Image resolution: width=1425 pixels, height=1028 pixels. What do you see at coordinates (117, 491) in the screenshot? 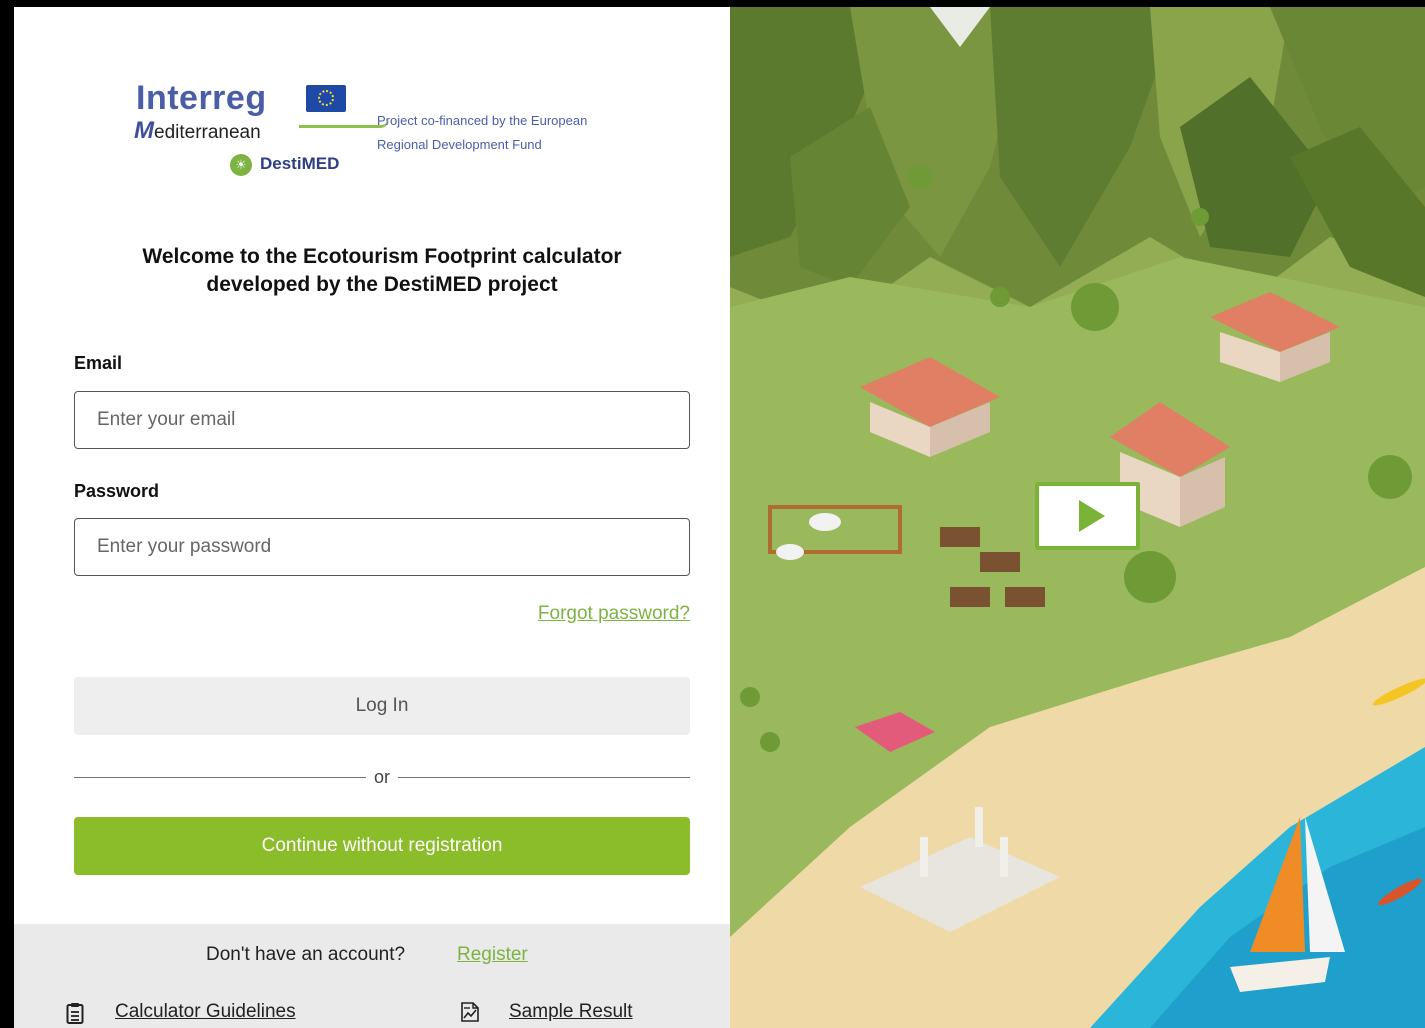
I see `password-label: Password` at bounding box center [117, 491].